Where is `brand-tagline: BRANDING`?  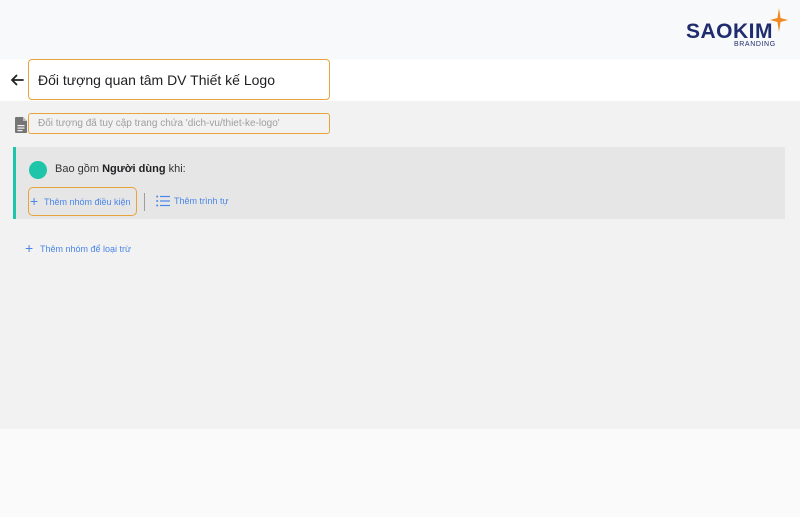
brand-tagline: BRANDING is located at coordinates (755, 44).